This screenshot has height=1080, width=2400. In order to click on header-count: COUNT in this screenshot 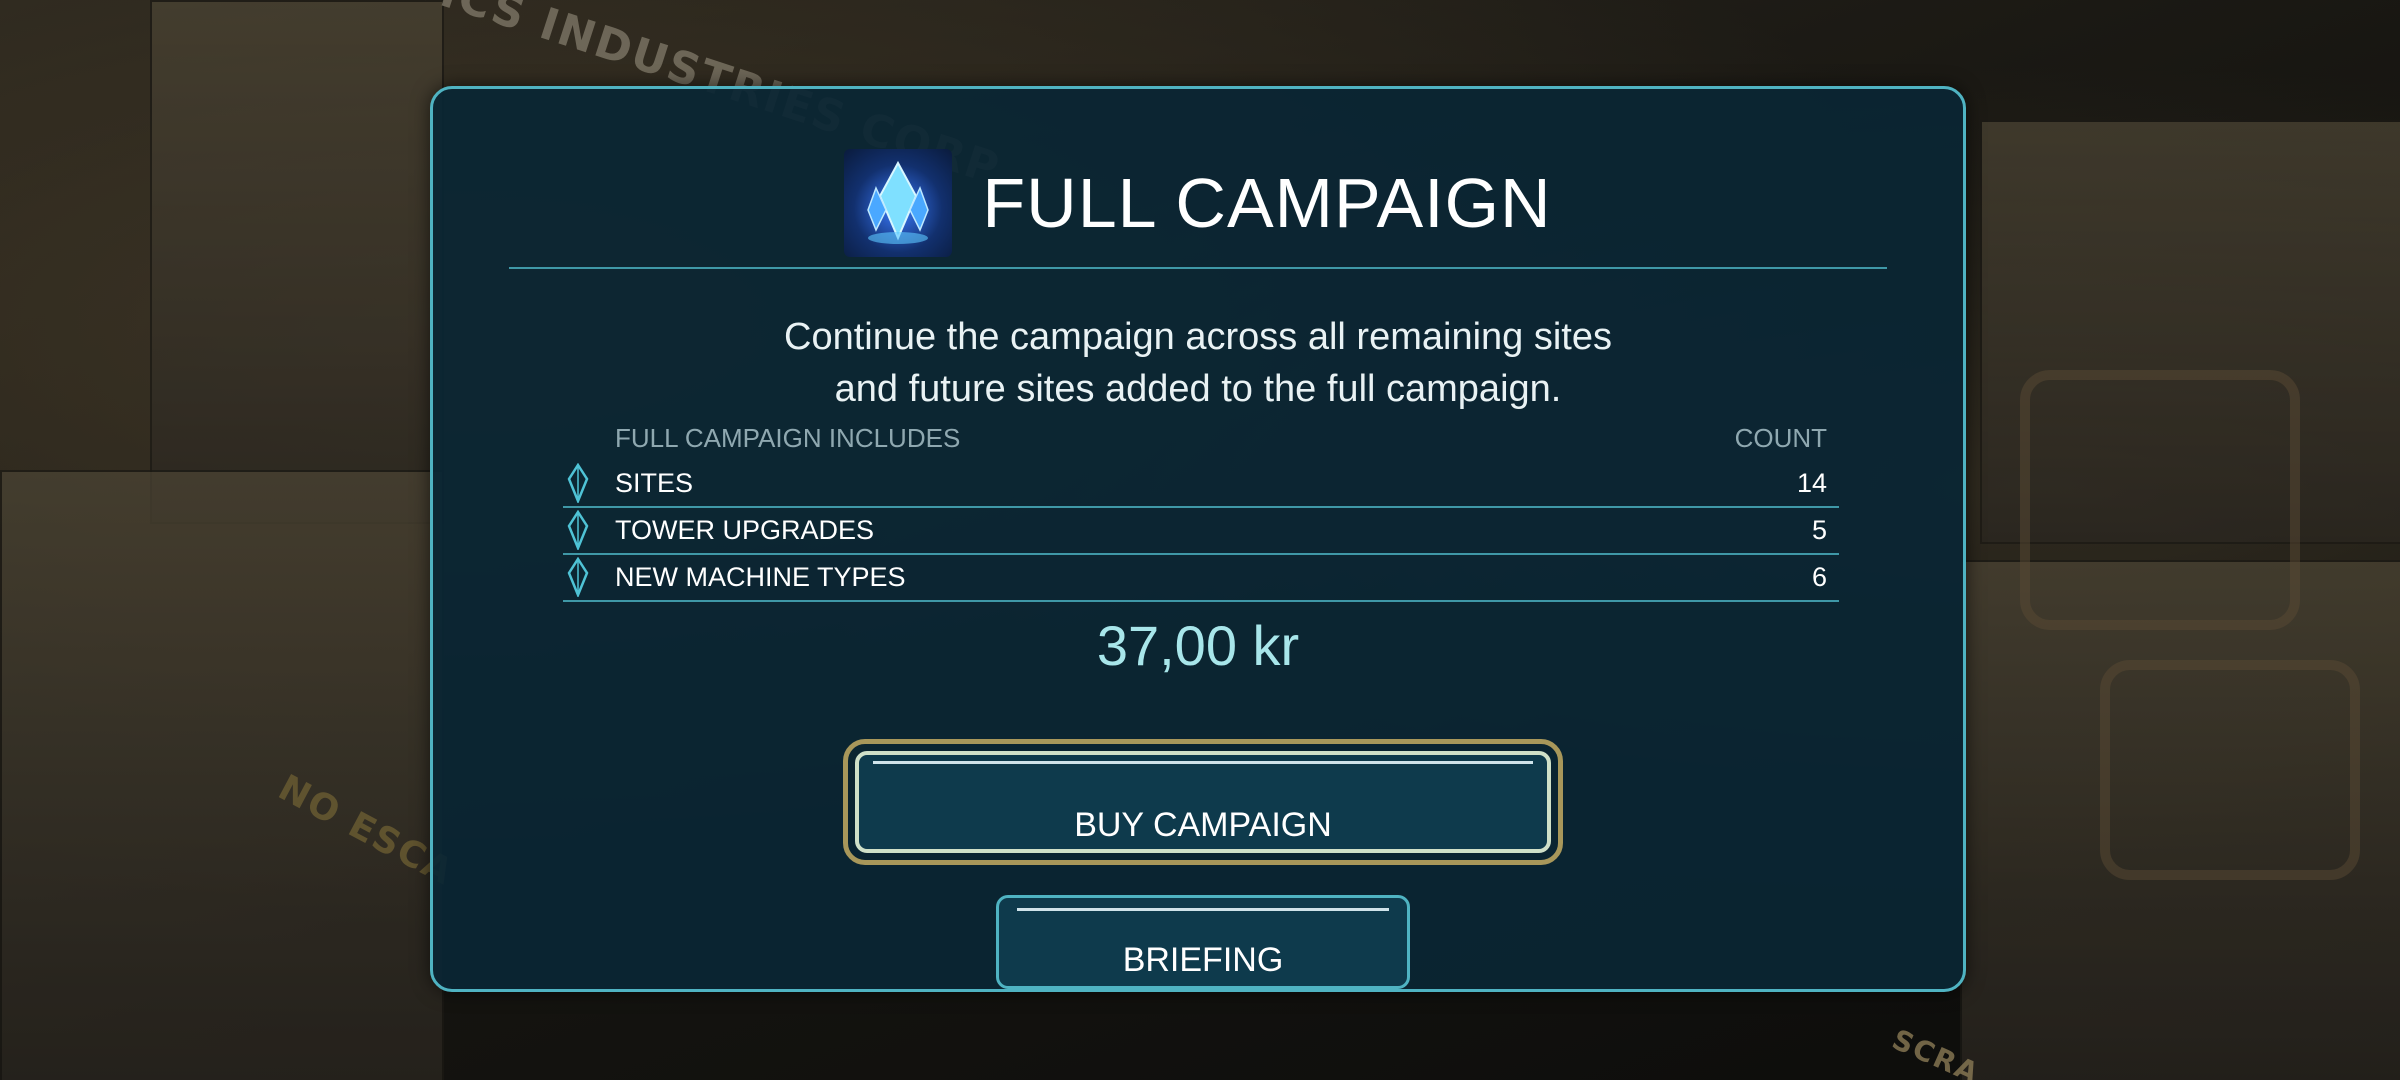, I will do `click(1780, 438)`.